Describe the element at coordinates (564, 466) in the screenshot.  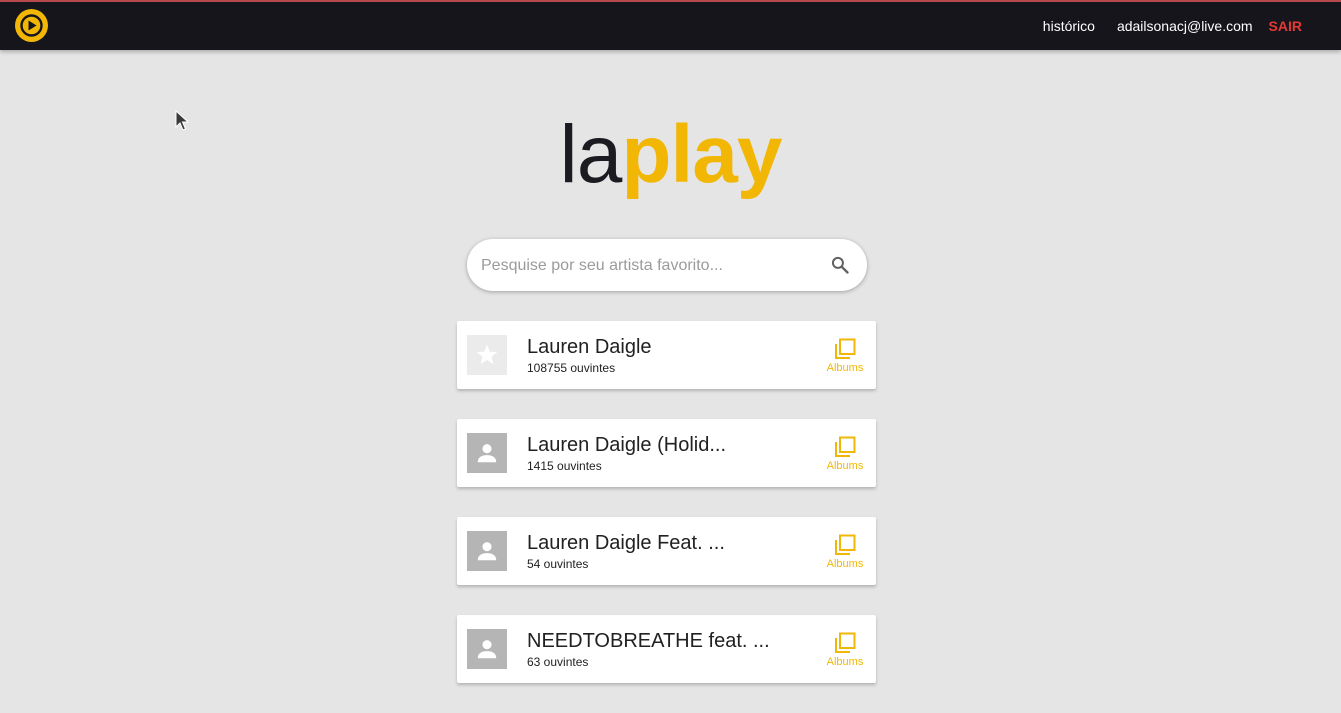
I see `artist-listeners: 1415 ouvintes` at that location.